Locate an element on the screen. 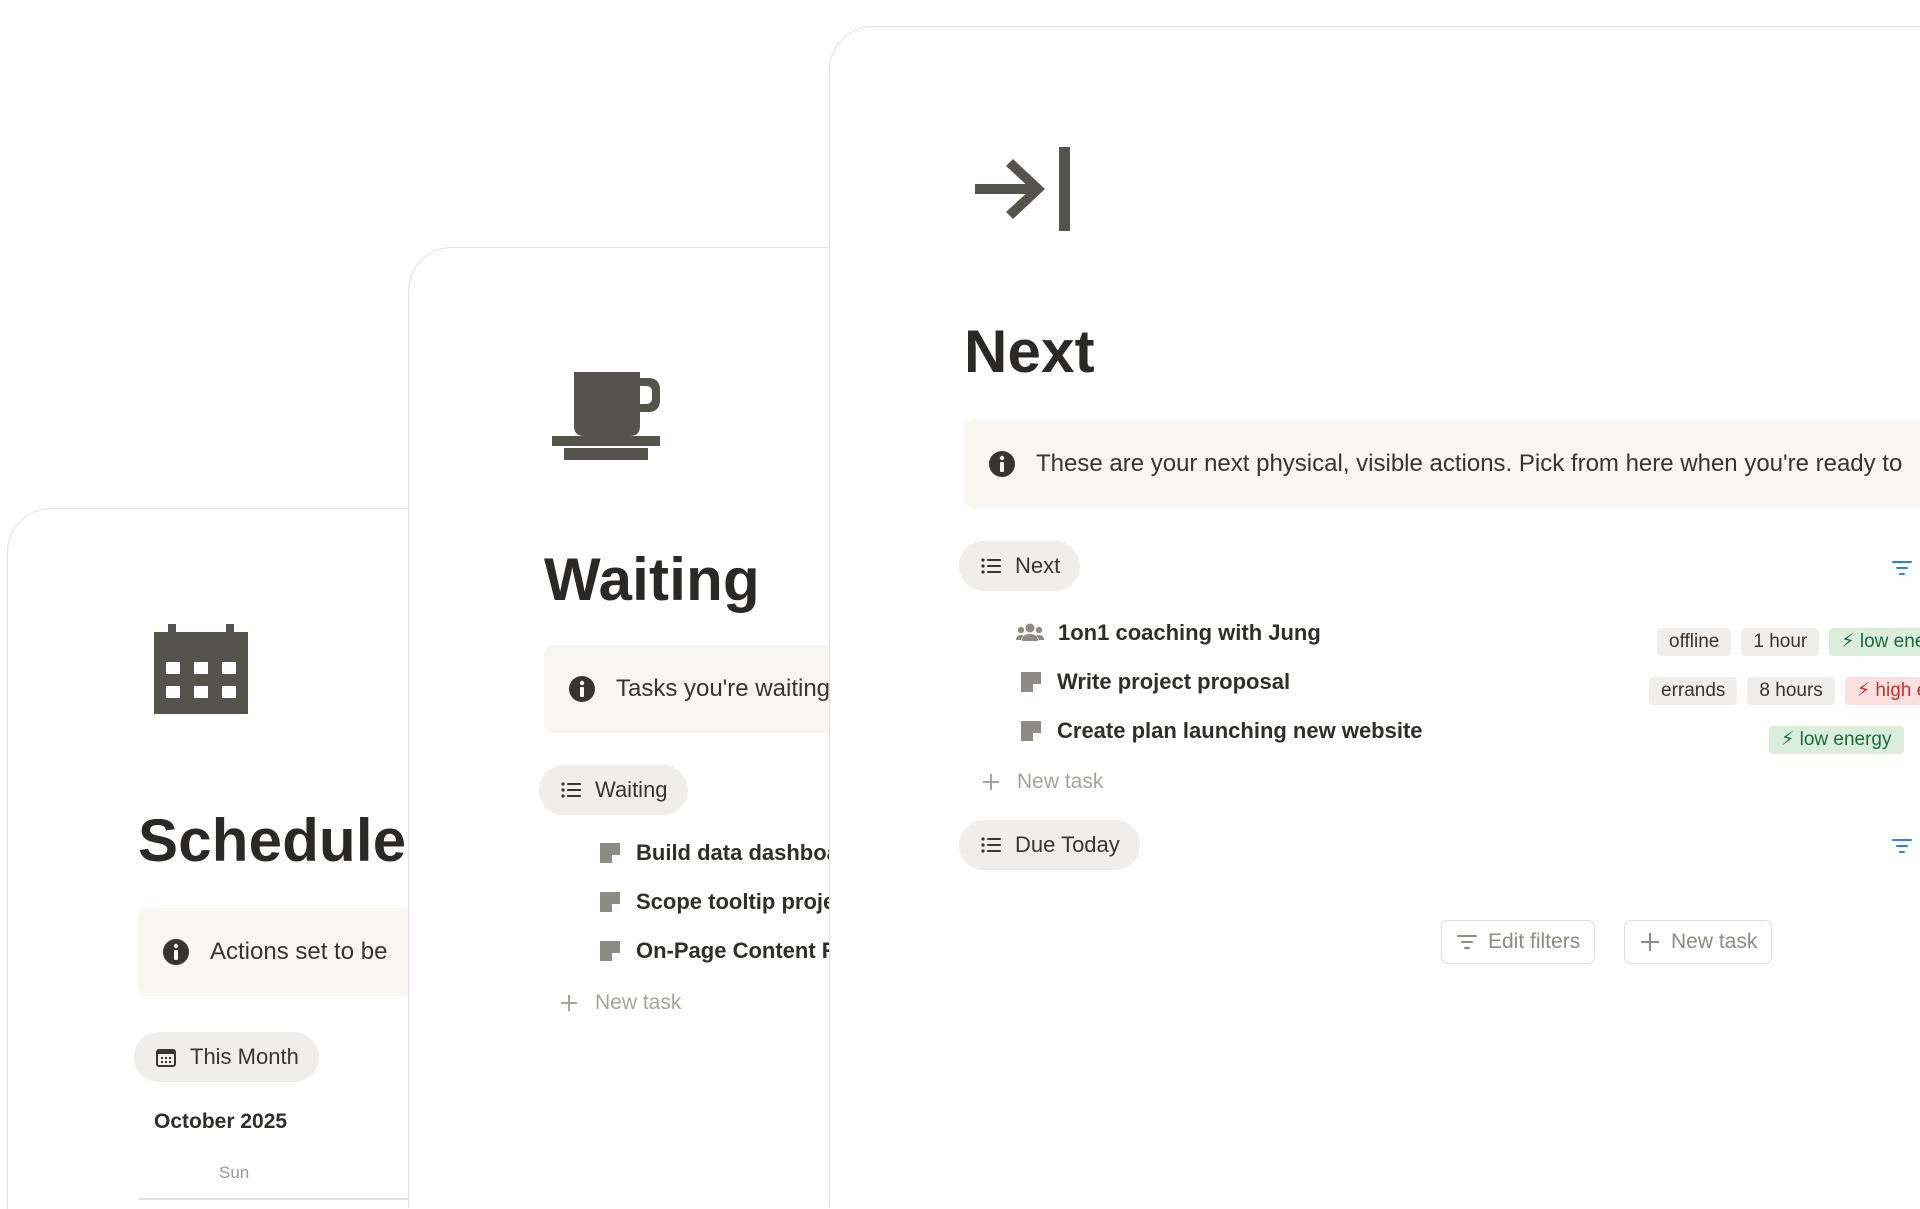 The height and width of the screenshot is (1209, 1920). task-row: 1on1 coaching with Jung is located at coordinates (1168, 633).